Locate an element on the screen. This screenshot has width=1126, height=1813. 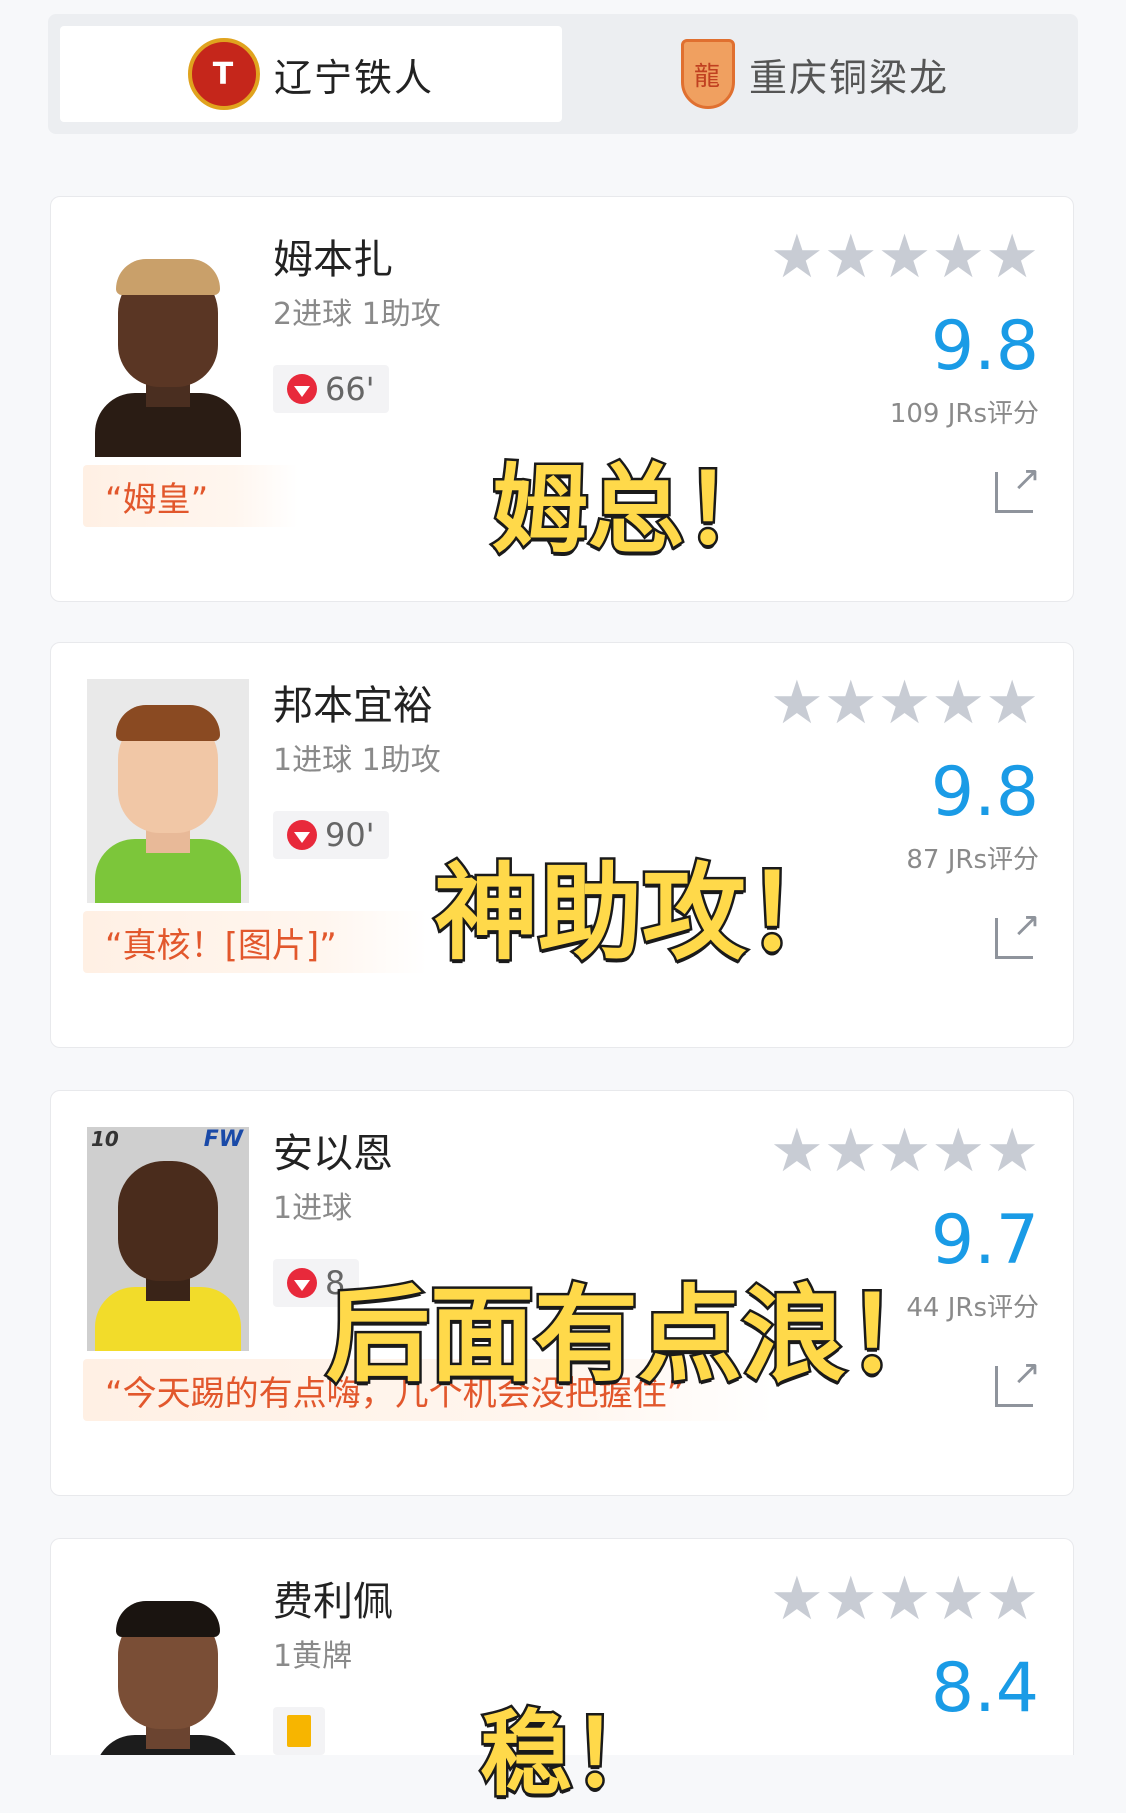
yellow-card-badge is located at coordinates (299, 1731).